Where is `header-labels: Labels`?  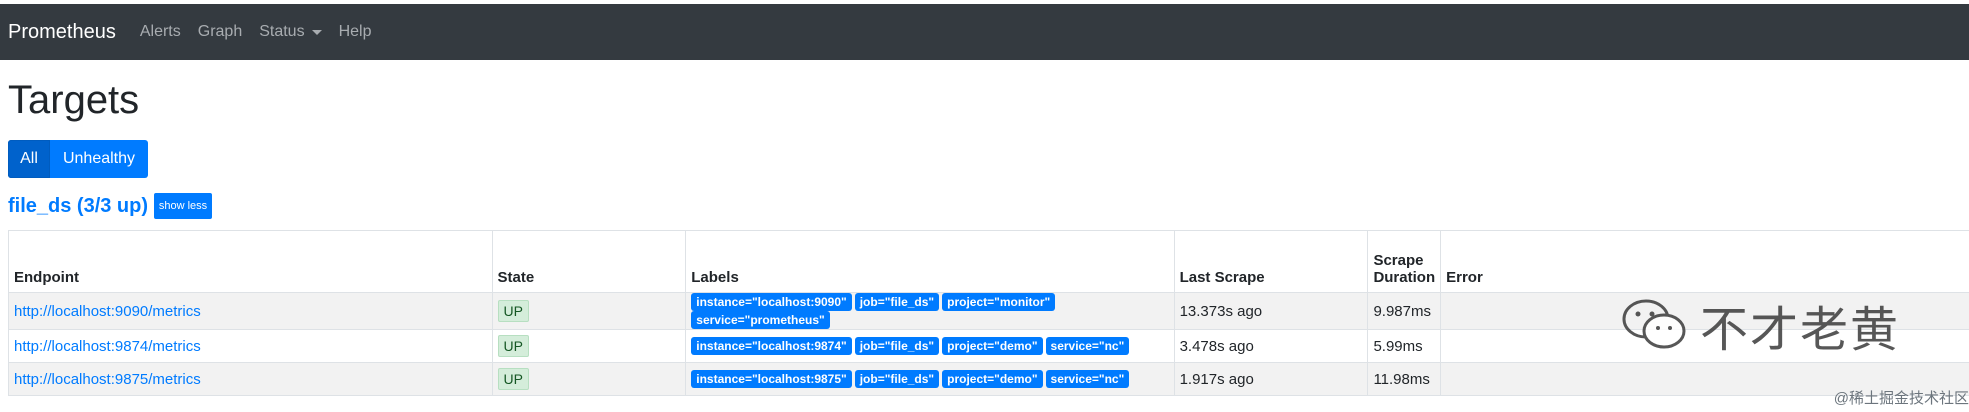
header-labels: Labels is located at coordinates (930, 261).